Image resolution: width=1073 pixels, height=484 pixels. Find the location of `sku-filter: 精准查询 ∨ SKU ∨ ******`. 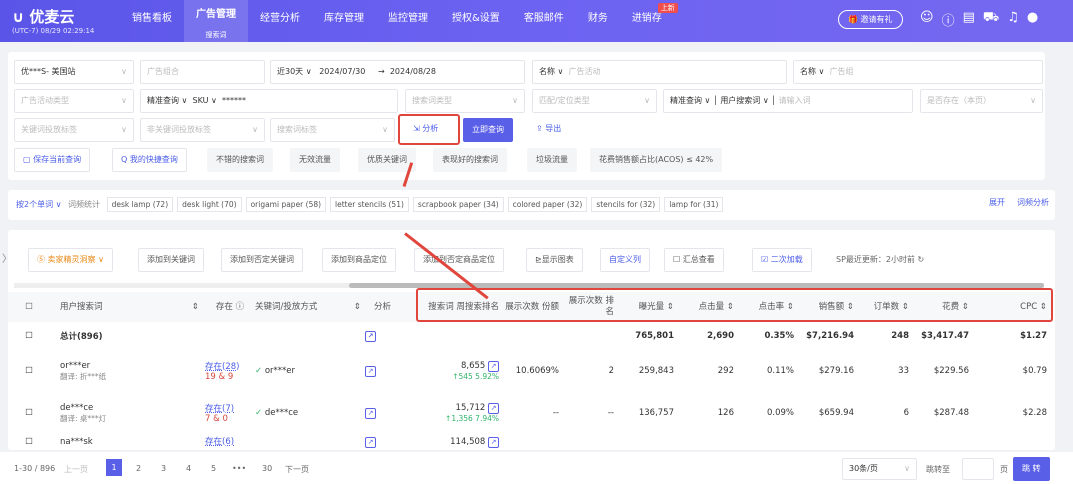

sku-filter: 精准查询 ∨ SKU ∨ ****** is located at coordinates (269, 101).